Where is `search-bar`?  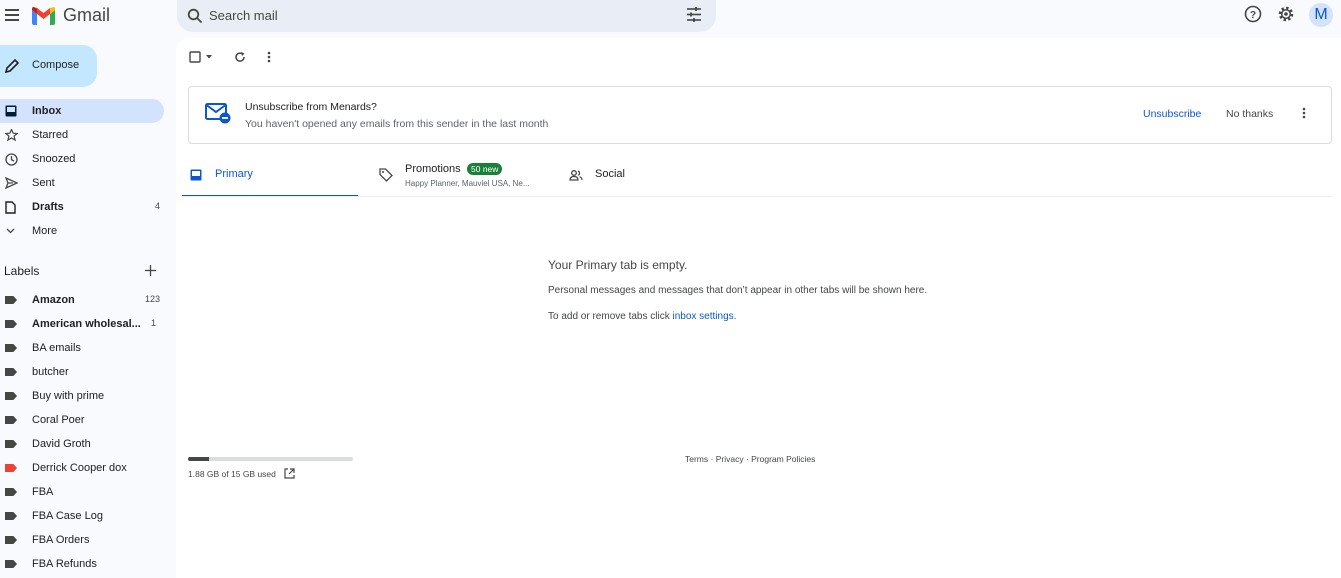
search-bar is located at coordinates (446, 16).